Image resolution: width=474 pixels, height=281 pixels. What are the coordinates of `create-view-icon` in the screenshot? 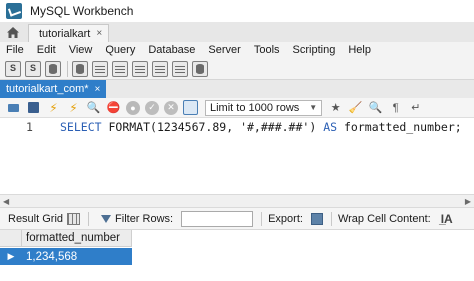 It's located at (120, 68).